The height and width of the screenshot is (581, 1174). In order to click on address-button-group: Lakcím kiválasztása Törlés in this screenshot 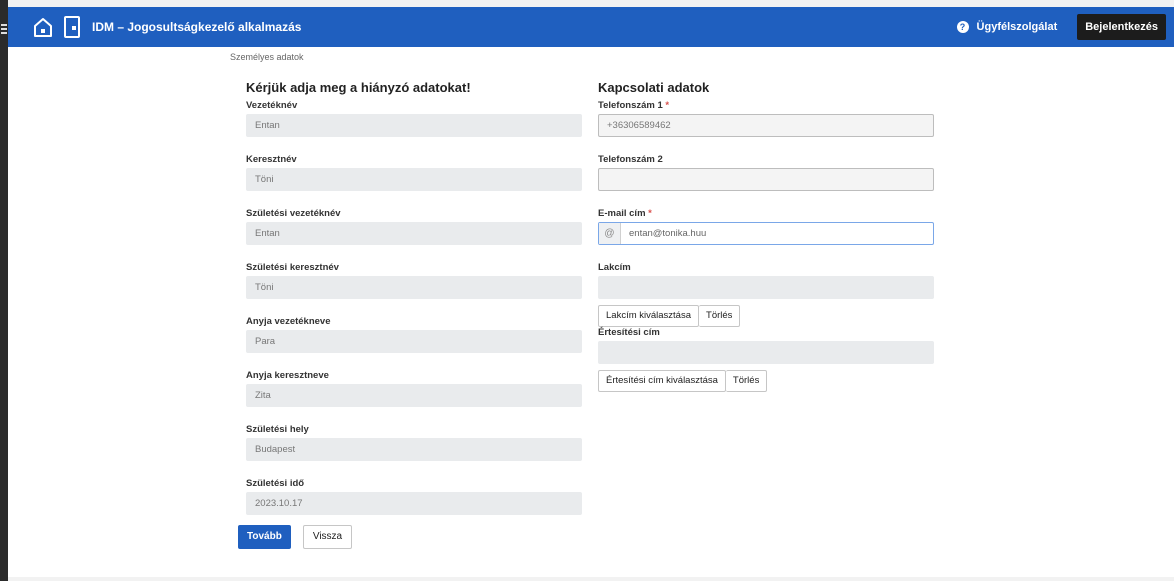, I will do `click(669, 316)`.